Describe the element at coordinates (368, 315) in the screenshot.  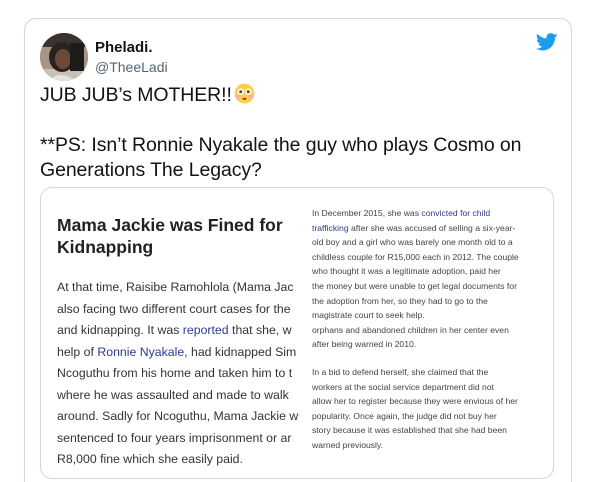
I see `right-para1-text: magistrate court to seek help.` at that location.